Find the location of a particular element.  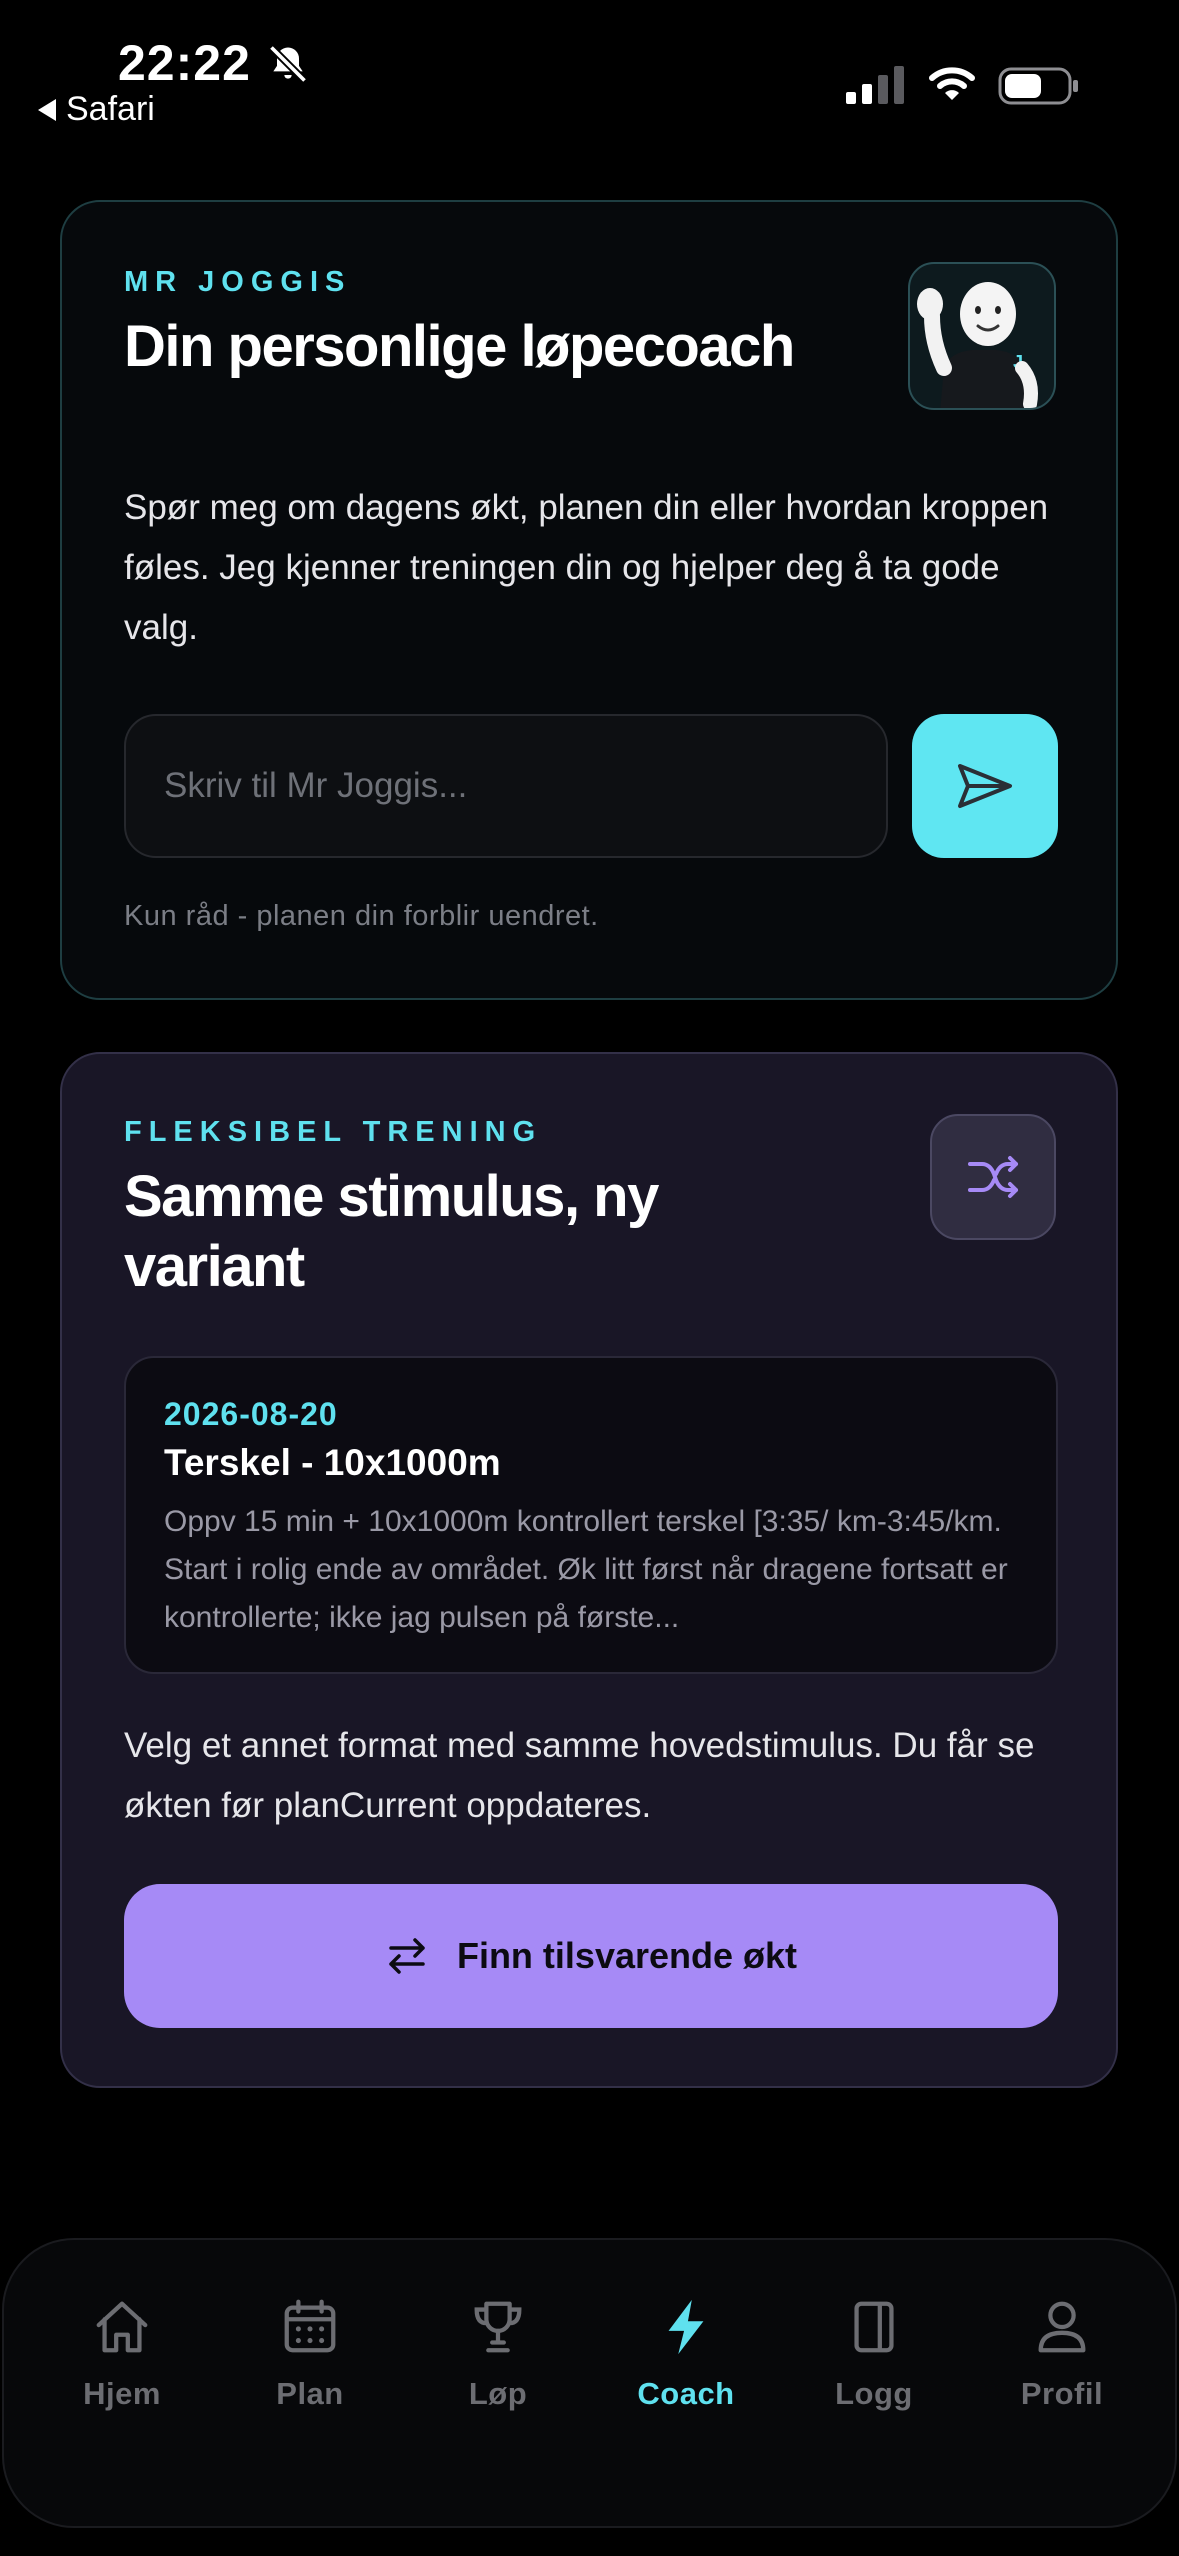

lightning-icon is located at coordinates (686, 2327).